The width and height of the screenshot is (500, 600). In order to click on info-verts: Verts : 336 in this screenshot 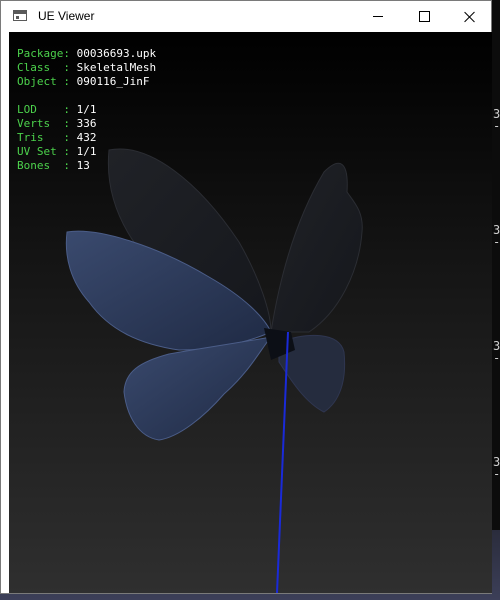, I will do `click(57, 123)`.